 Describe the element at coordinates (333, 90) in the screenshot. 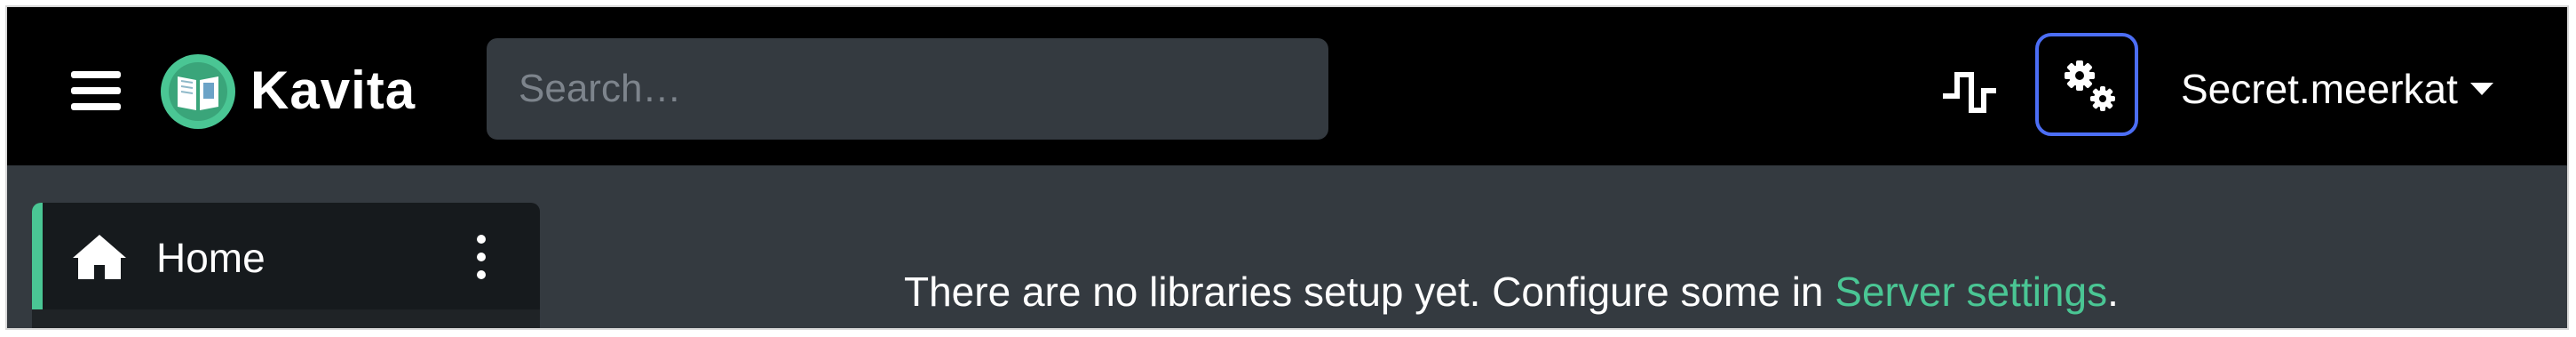

I see `brand-name: Kavita` at that location.